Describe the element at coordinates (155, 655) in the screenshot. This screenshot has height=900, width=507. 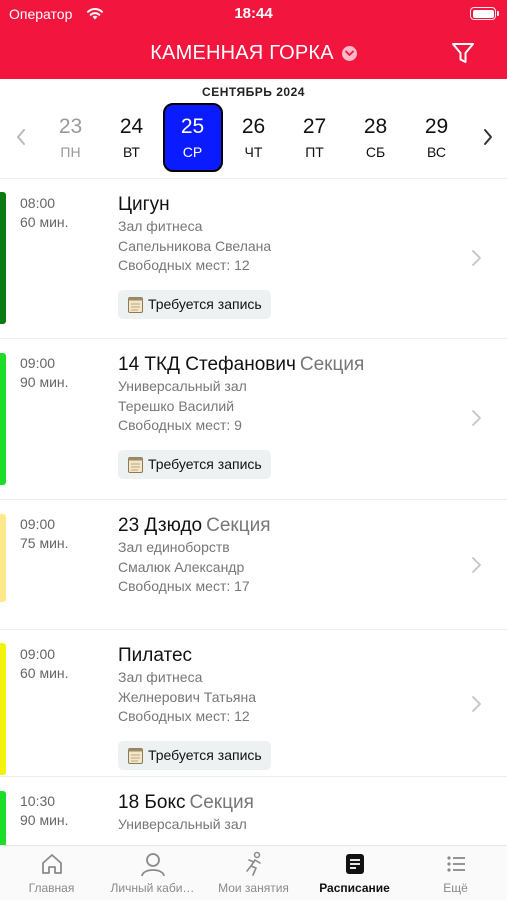
I see `session-name: Пилатес` at that location.